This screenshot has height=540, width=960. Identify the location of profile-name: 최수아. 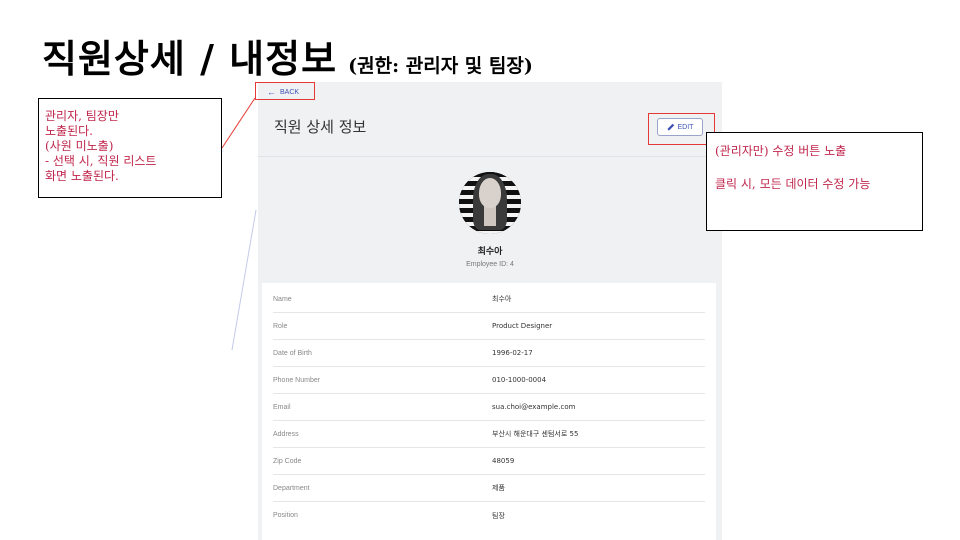
(490, 252).